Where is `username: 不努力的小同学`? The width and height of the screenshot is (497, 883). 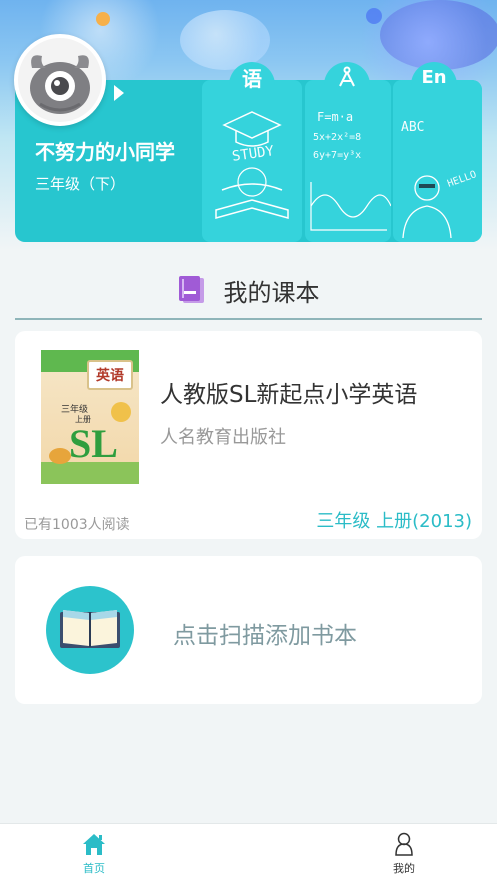 username: 不努力的小同学 is located at coordinates (105, 152).